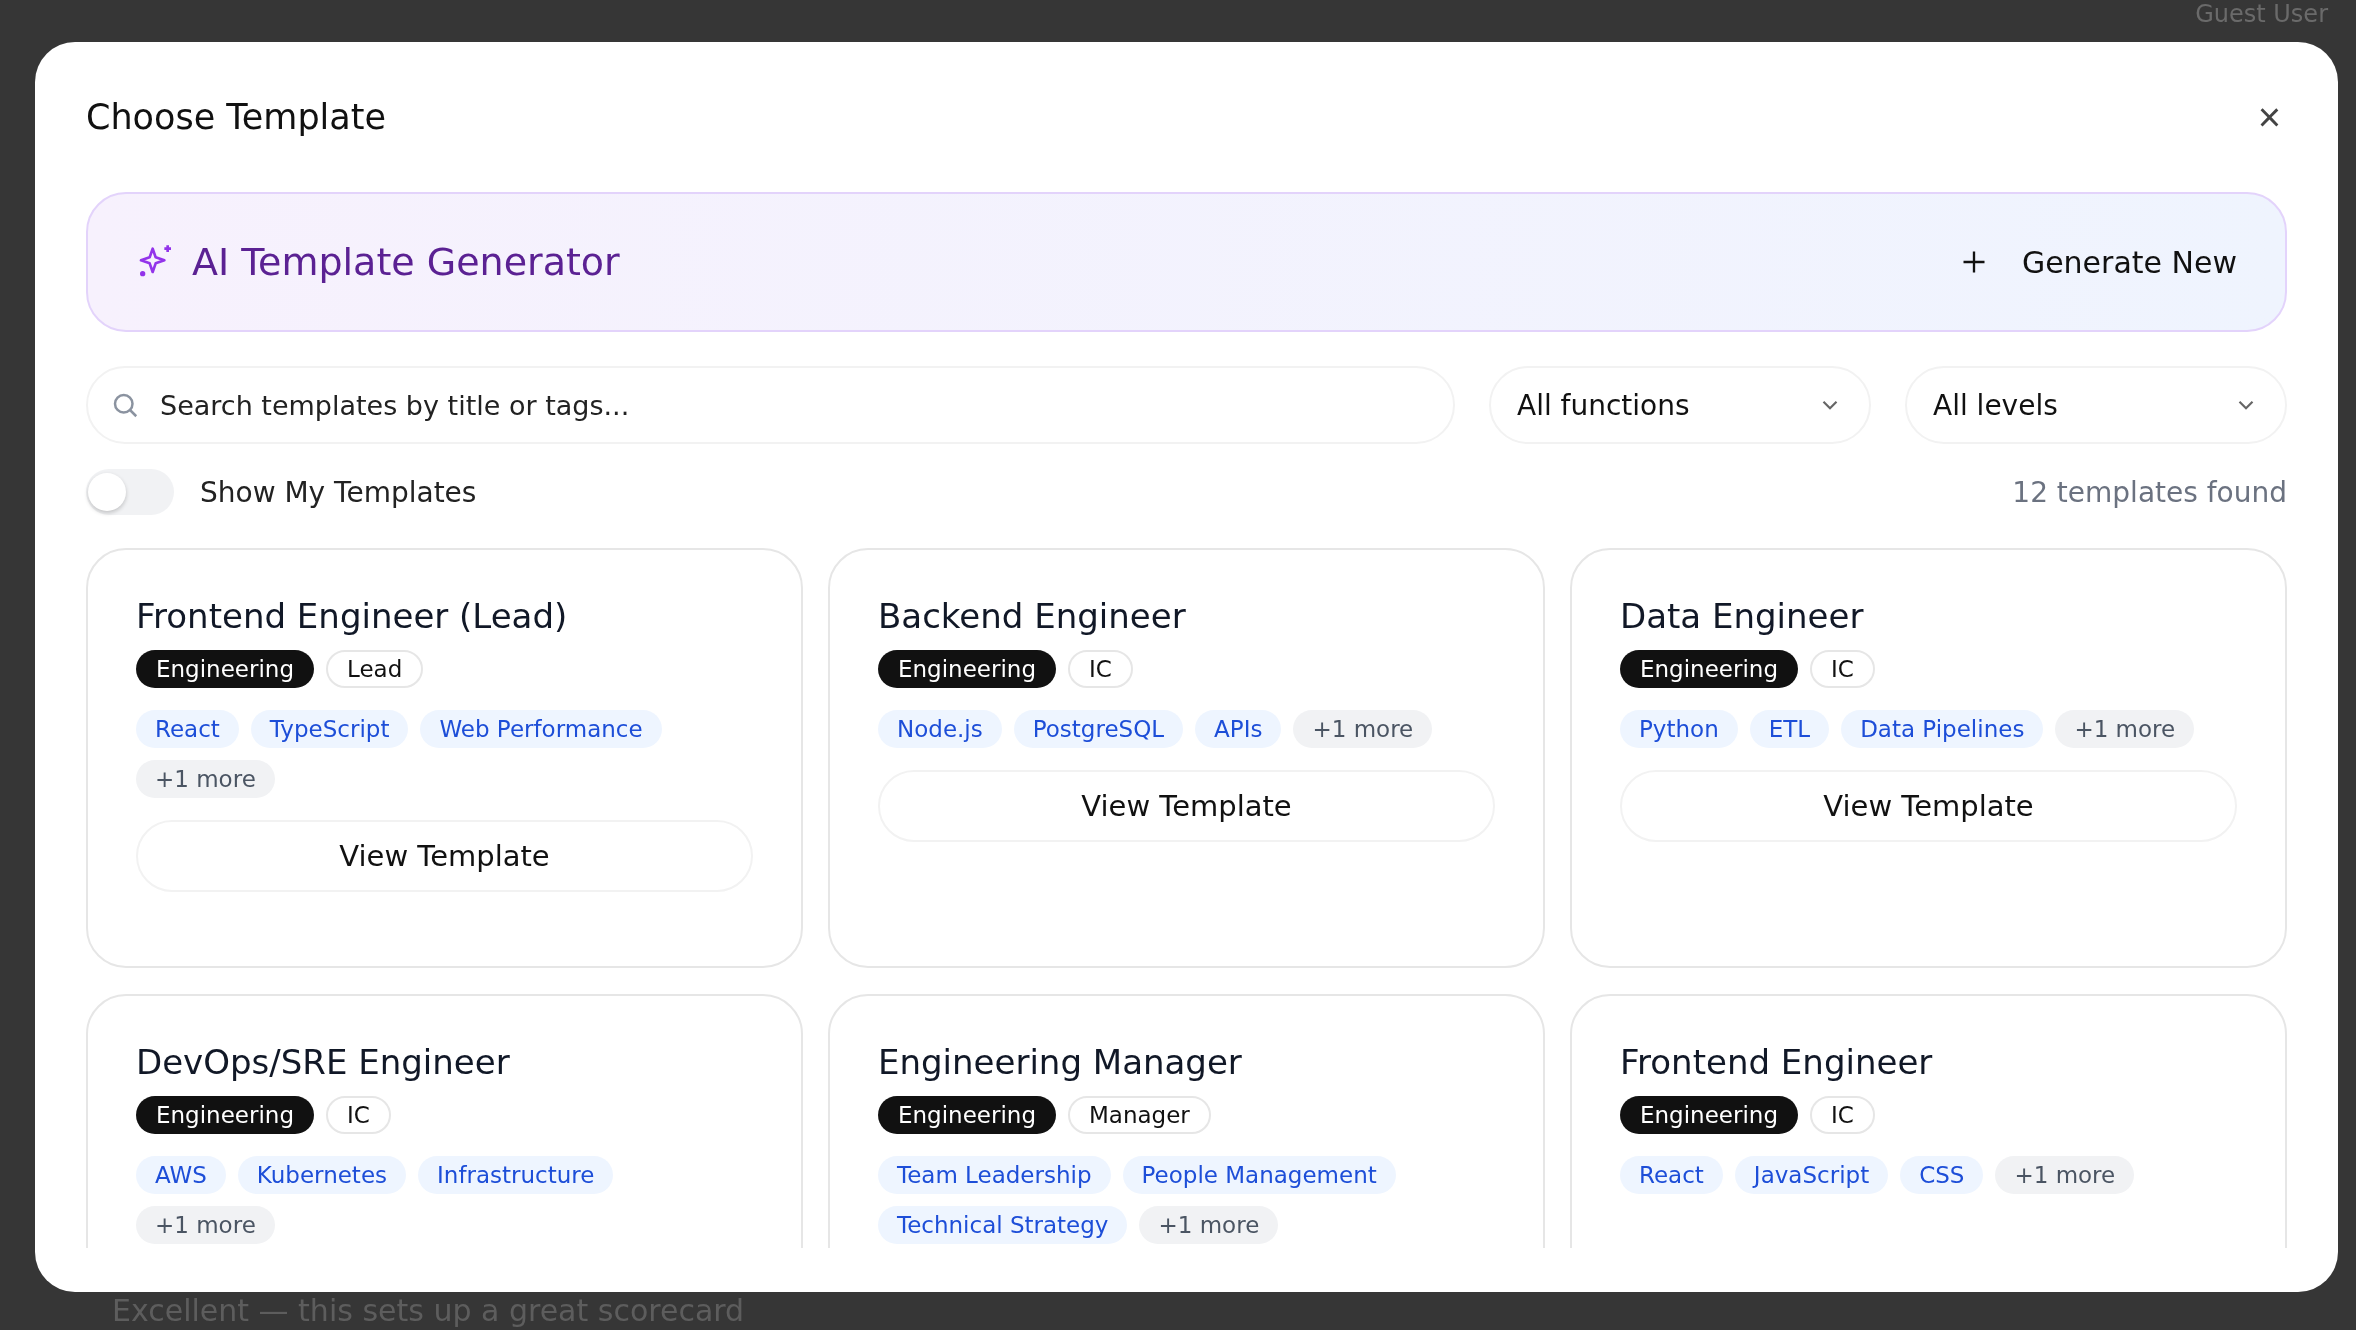 This screenshot has height=1330, width=2356. I want to click on generate-new-button: Generate New, so click(2098, 262).